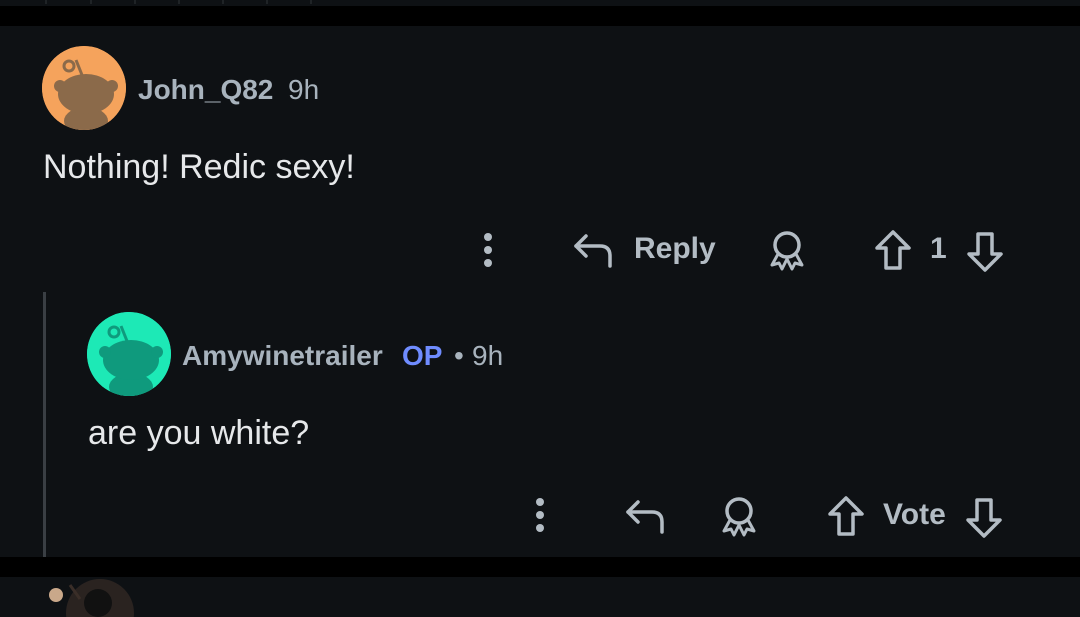 This screenshot has height=617, width=1080. What do you see at coordinates (914, 514) in the screenshot?
I see `vote-label: Vote` at bounding box center [914, 514].